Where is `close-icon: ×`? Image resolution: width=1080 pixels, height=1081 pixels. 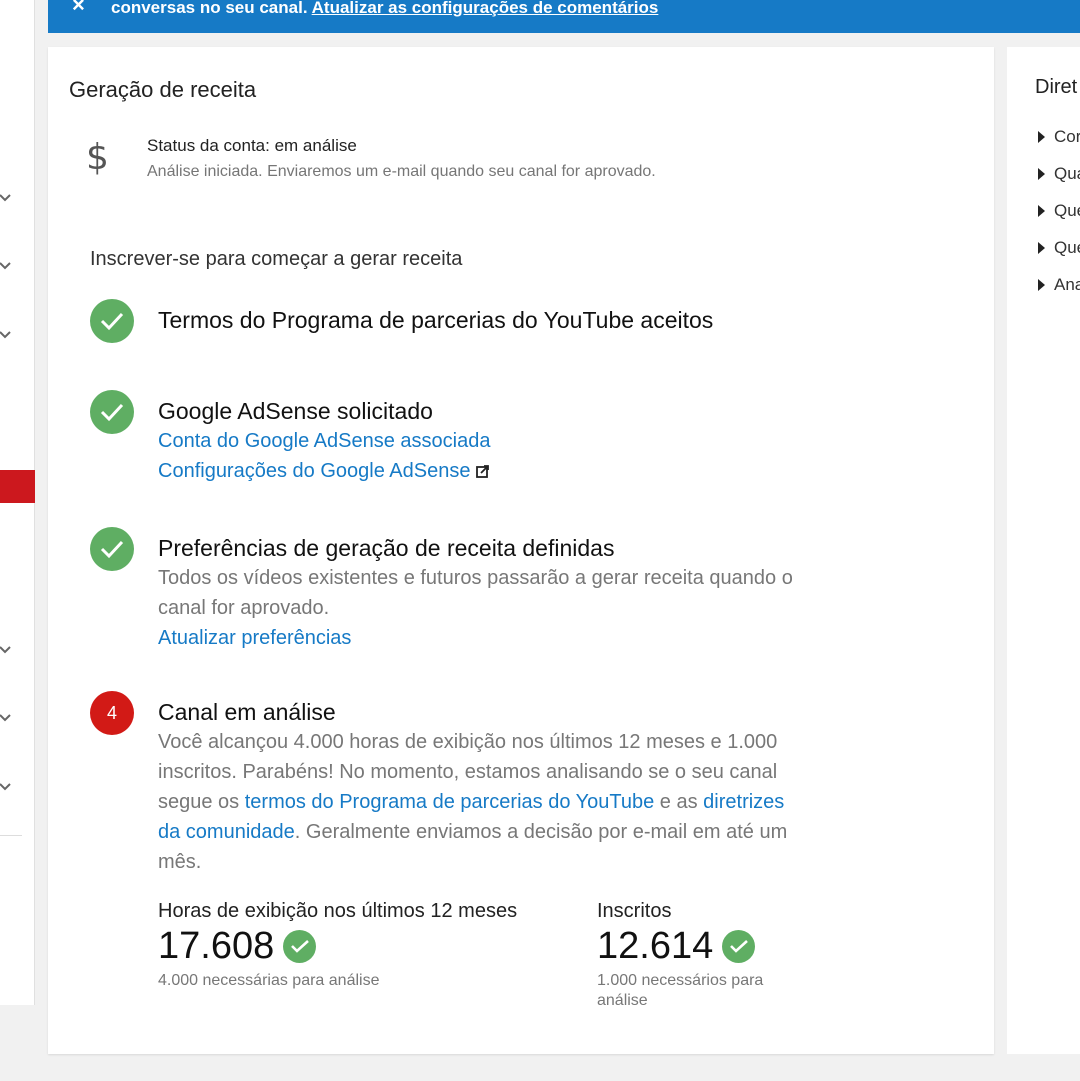
close-icon: × is located at coordinates (78, 9).